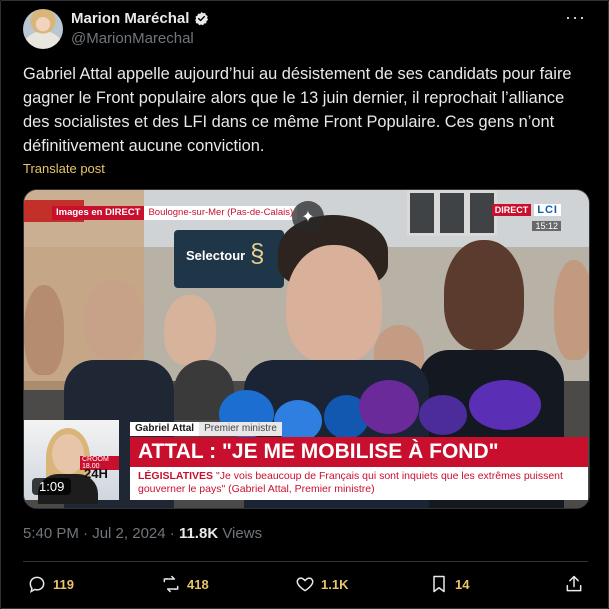 This screenshot has height=609, width=609. Describe the element at coordinates (37, 585) in the screenshot. I see `reply-icon` at that location.